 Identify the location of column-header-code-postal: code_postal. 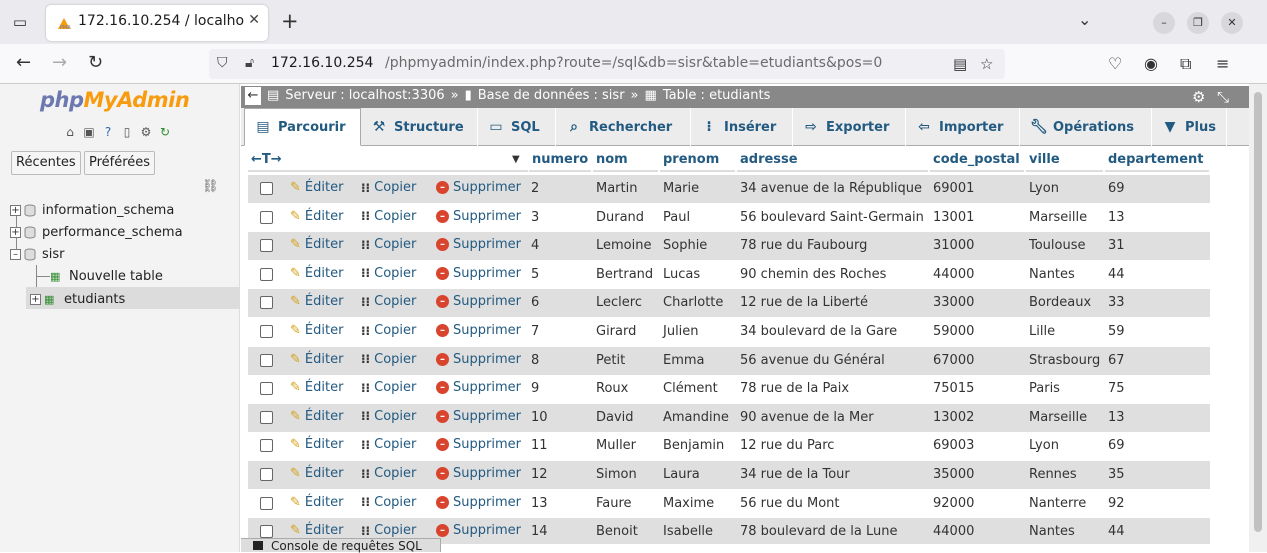
(977, 161).